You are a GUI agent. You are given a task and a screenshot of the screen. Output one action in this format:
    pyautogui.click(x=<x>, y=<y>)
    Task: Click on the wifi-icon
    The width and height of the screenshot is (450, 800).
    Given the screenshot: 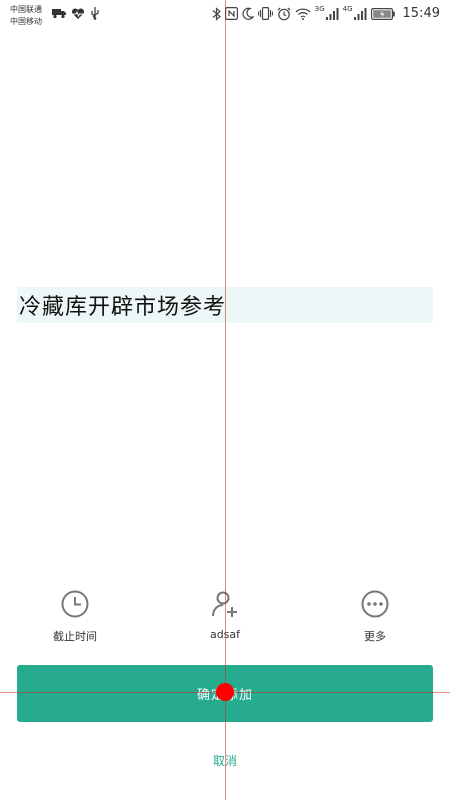 What is the action you would take?
    pyautogui.click(x=303, y=13)
    